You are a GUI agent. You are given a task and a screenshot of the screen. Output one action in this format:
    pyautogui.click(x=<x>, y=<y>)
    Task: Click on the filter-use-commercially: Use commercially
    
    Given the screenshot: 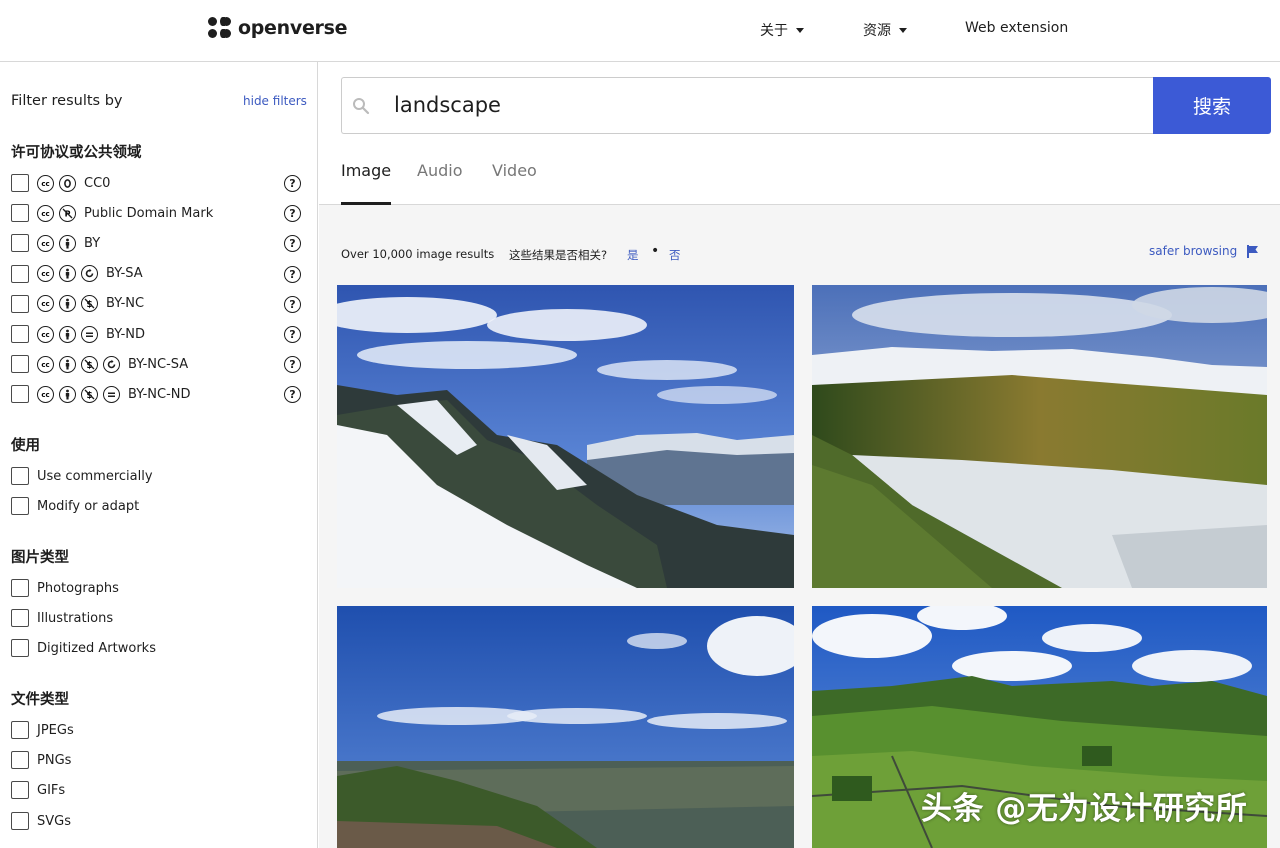 What is the action you would take?
    pyautogui.click(x=156, y=476)
    